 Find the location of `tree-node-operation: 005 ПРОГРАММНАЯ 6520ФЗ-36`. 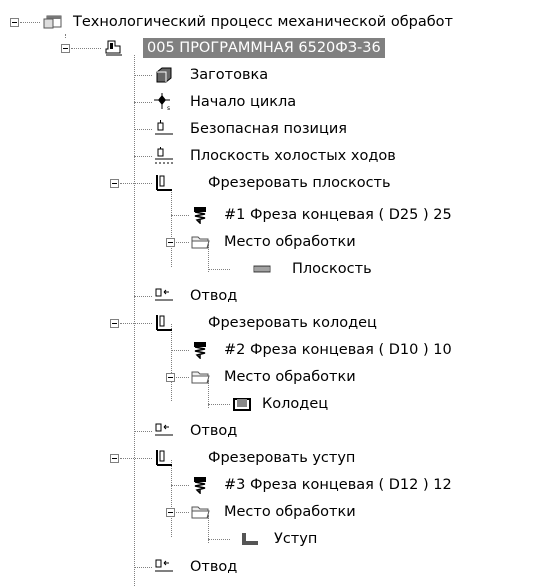

tree-node-operation: 005 ПРОГРАММНАЯ 6520ФЗ-36 is located at coordinates (277, 48).